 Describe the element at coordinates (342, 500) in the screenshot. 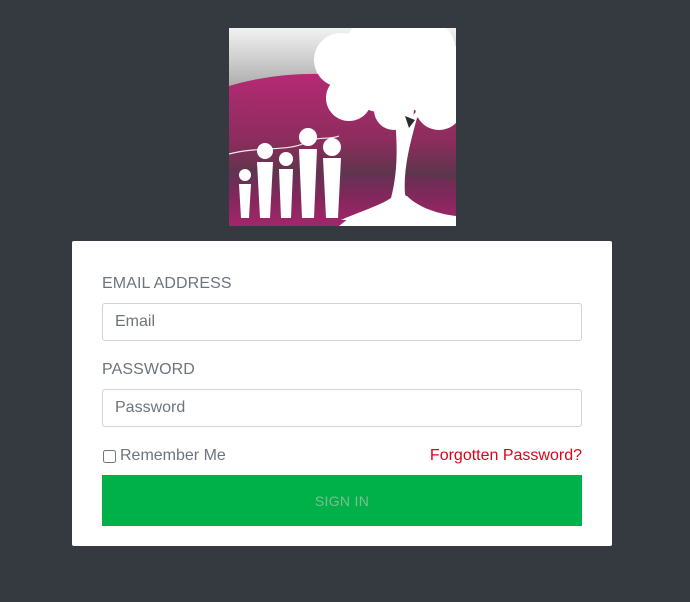

I see `sign-in-button: SIGN IN` at that location.